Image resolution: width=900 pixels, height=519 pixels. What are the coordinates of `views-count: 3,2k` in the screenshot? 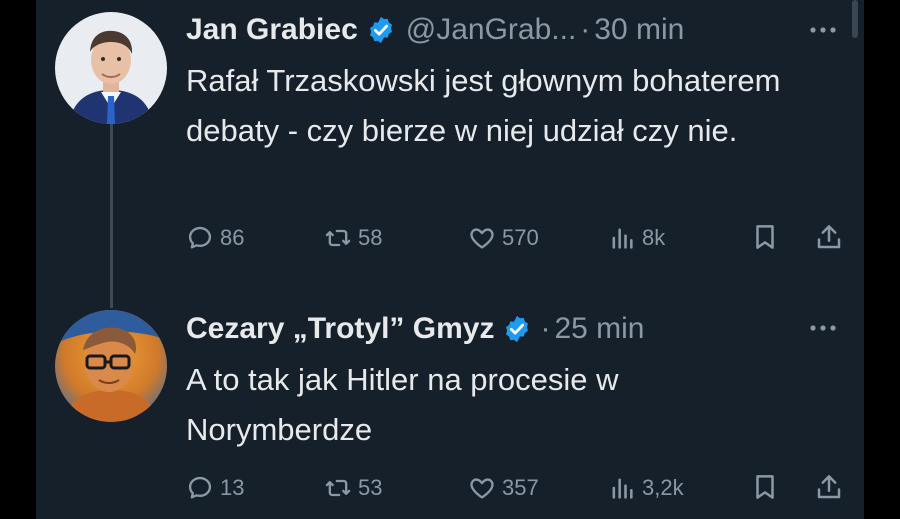 It's located at (663, 487).